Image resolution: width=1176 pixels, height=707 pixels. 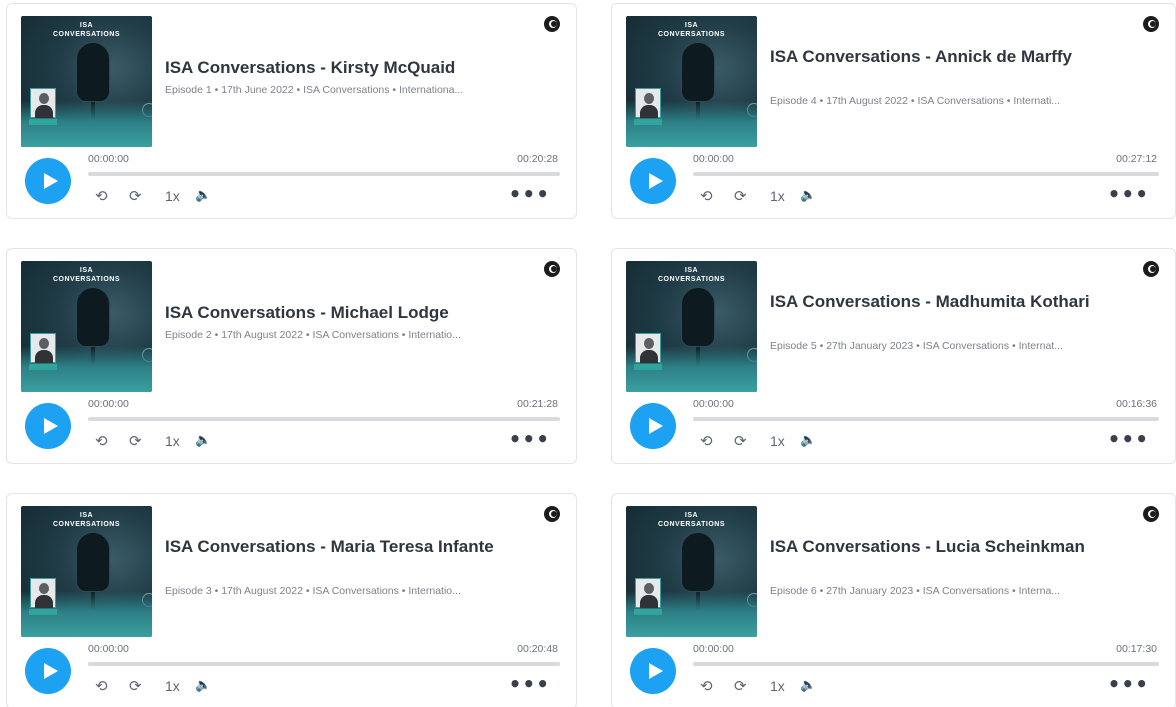 I want to click on episode-title: ISA Conversations - Lucia Scheinkman, so click(x=967, y=547).